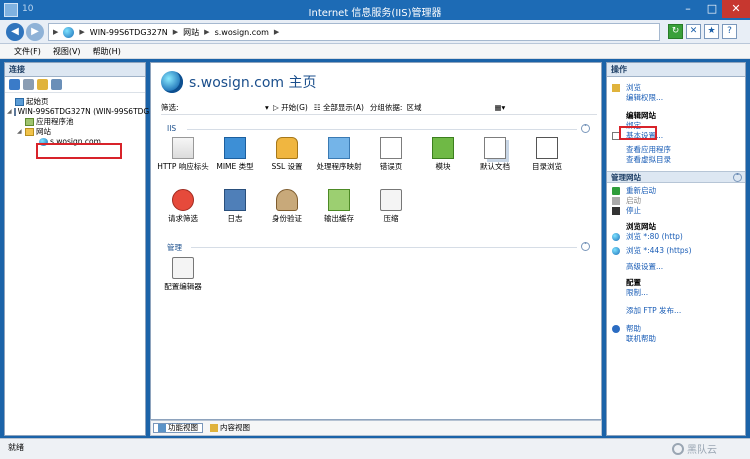 This screenshot has width=750, height=459. Describe the element at coordinates (178, 428) in the screenshot. I see `tab-features-view: 功能视图` at that location.